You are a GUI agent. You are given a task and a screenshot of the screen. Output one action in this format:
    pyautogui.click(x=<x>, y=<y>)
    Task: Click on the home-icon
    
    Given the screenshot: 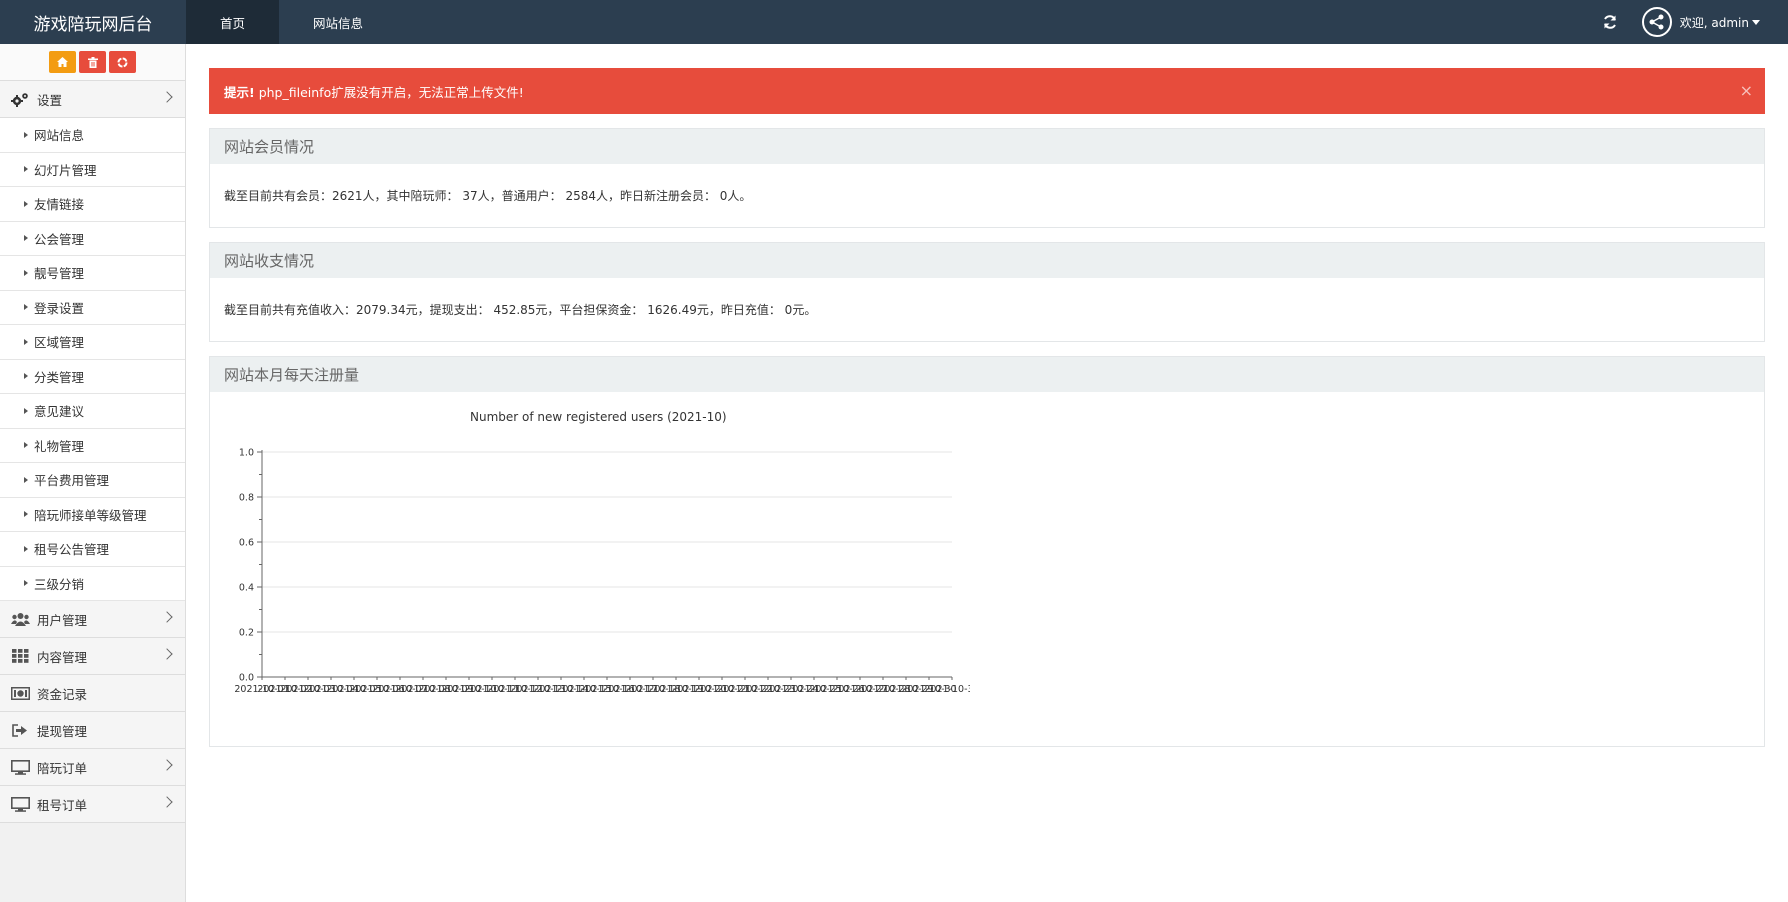 What is the action you would take?
    pyautogui.click(x=62, y=62)
    